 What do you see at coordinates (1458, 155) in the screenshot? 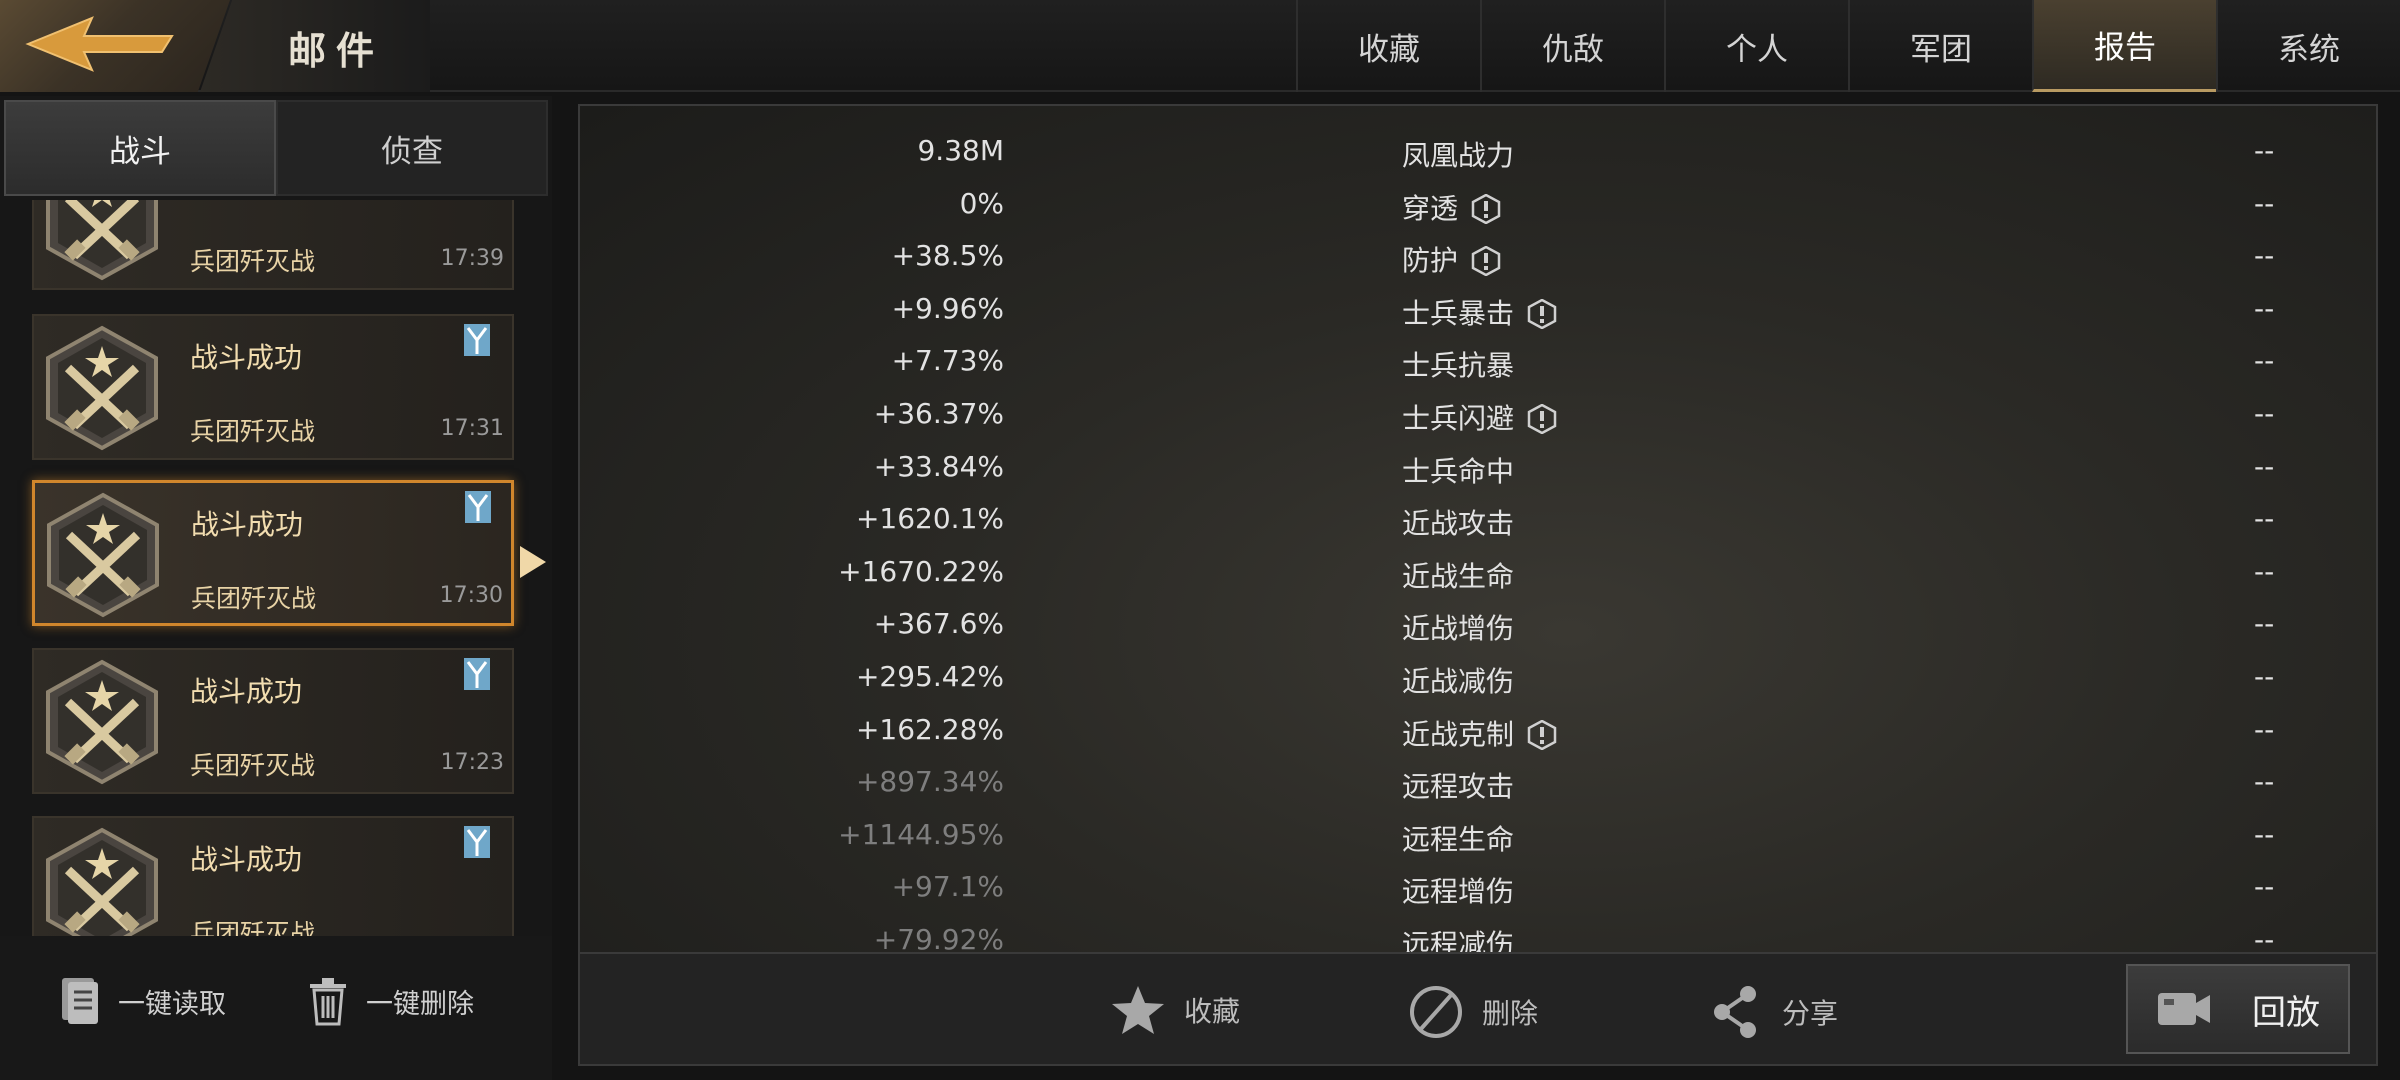
I see `stat-name: 凤凰战力` at bounding box center [1458, 155].